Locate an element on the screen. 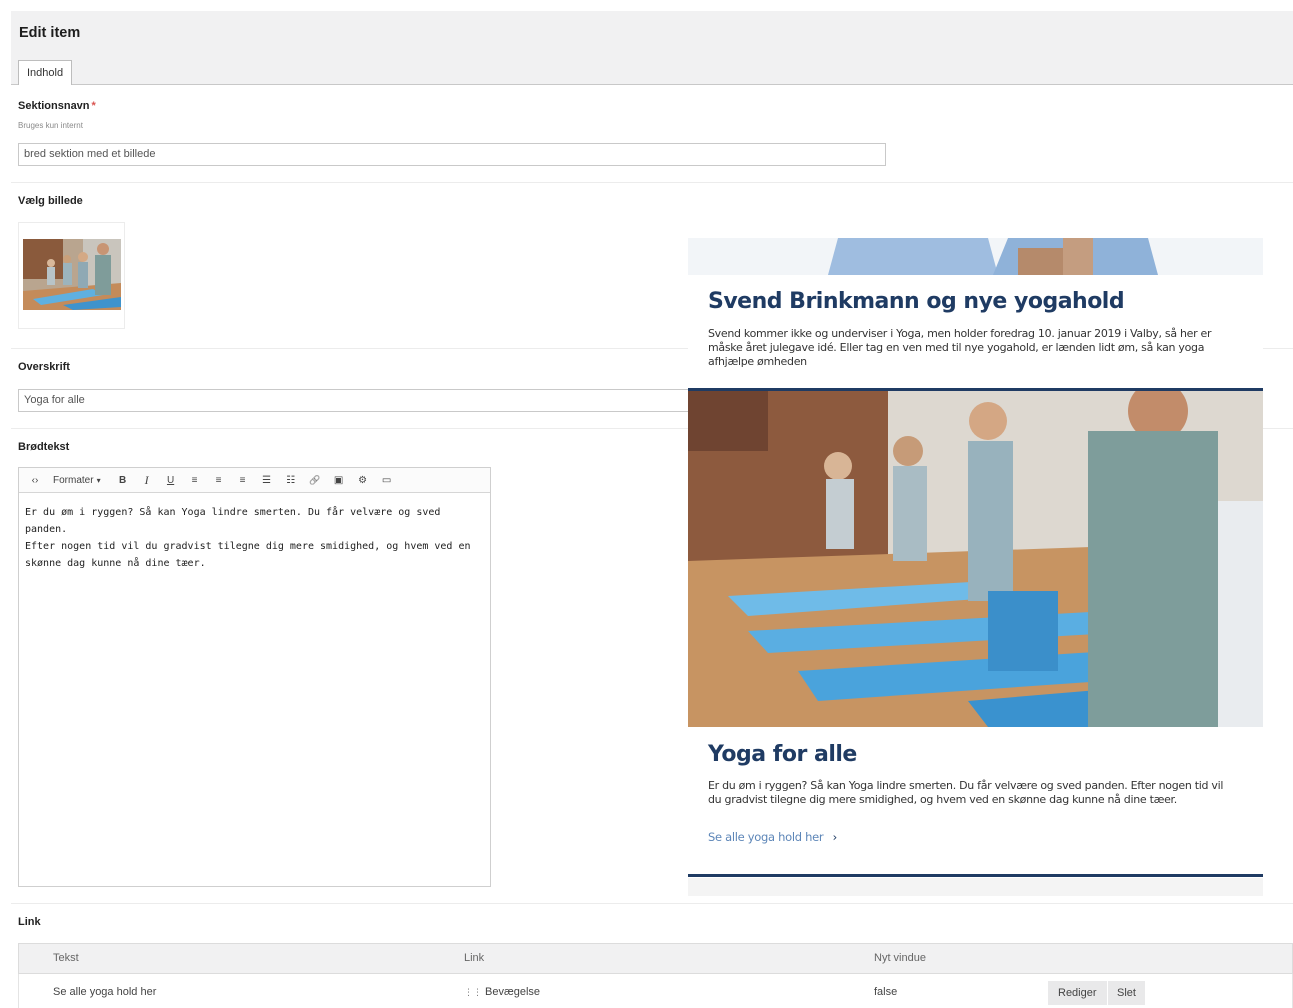 This screenshot has width=1293, height=1008. row-link-label: Bevægelse is located at coordinates (513, 992).